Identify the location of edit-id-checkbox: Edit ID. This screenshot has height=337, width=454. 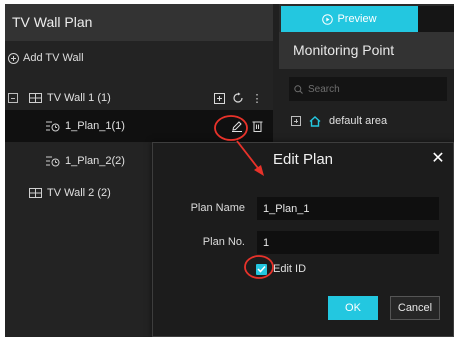
(281, 269).